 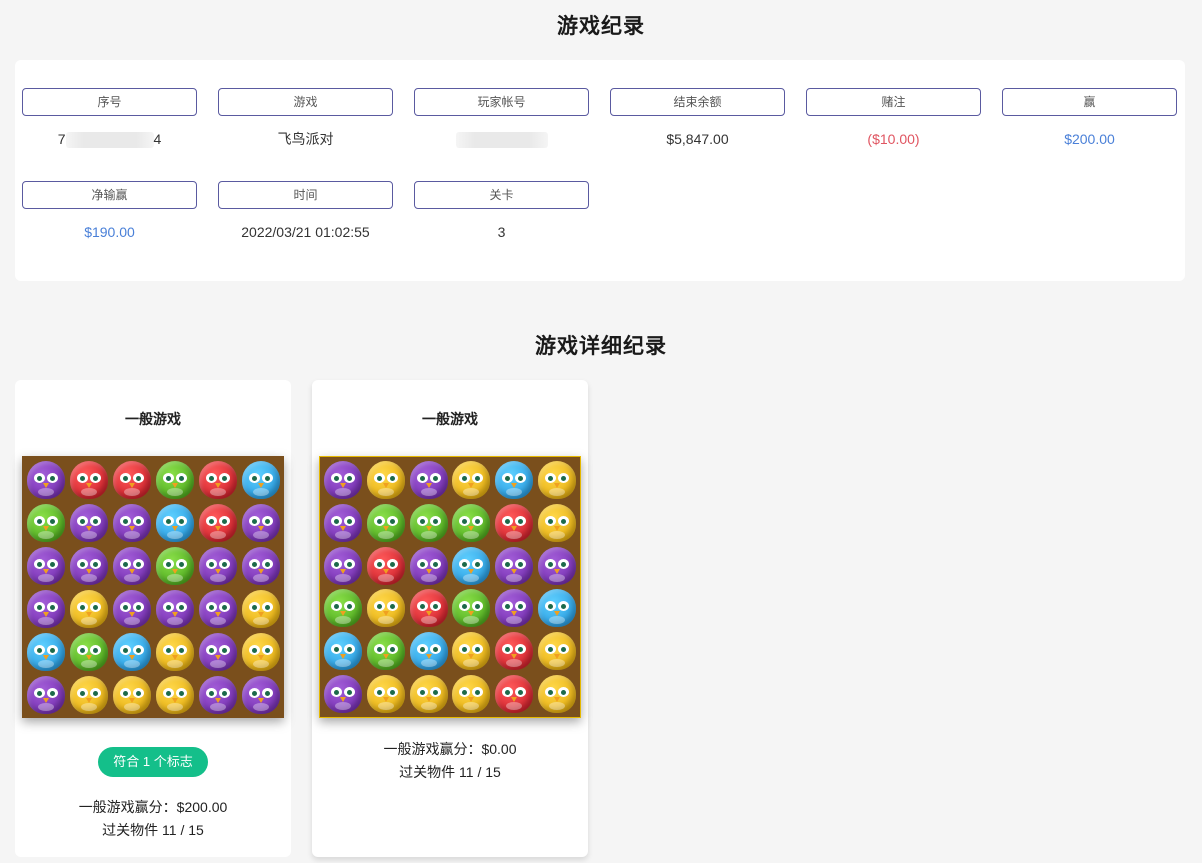 What do you see at coordinates (153, 762) in the screenshot?
I see `match-badge: 符合 1 个标志` at bounding box center [153, 762].